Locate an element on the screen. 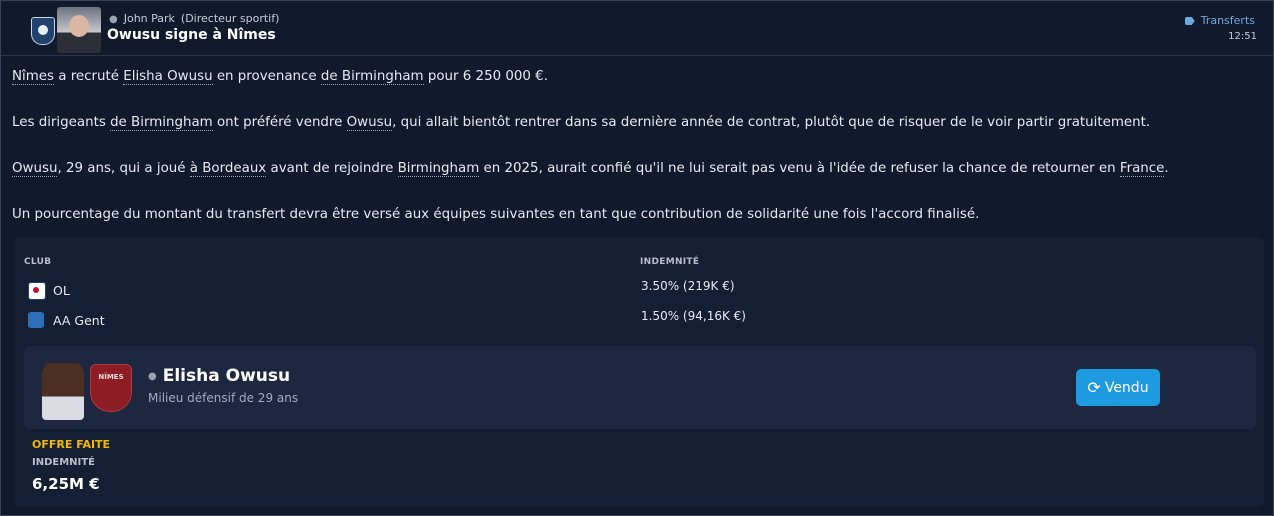  fee-value: 1.50% (94,16K €) is located at coordinates (693, 316).